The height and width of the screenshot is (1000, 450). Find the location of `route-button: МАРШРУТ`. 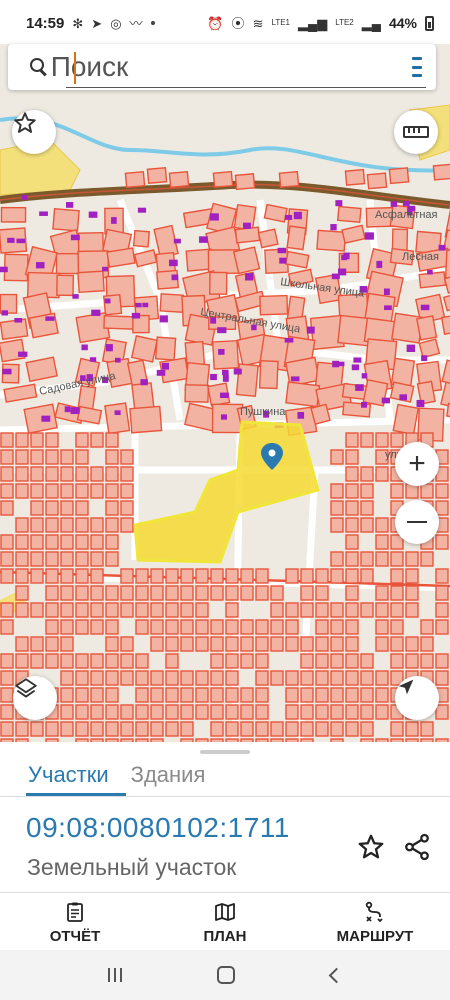

route-button: МАРШРУТ is located at coordinates (375, 922).